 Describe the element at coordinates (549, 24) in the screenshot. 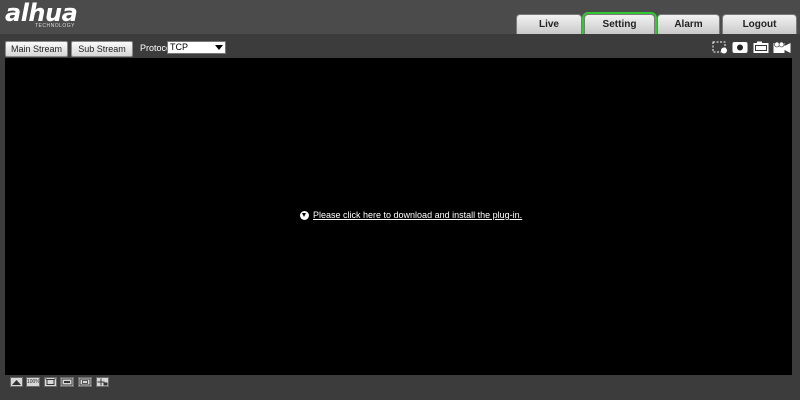

I see `tab-live: Live` at that location.